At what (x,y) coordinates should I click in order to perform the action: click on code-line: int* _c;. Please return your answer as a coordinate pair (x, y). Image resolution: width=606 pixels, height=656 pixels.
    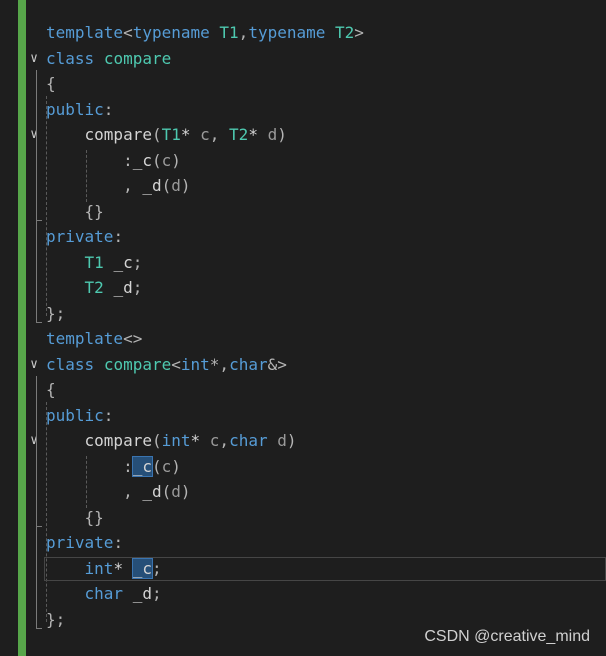
    Looking at the image, I should click on (104, 569).